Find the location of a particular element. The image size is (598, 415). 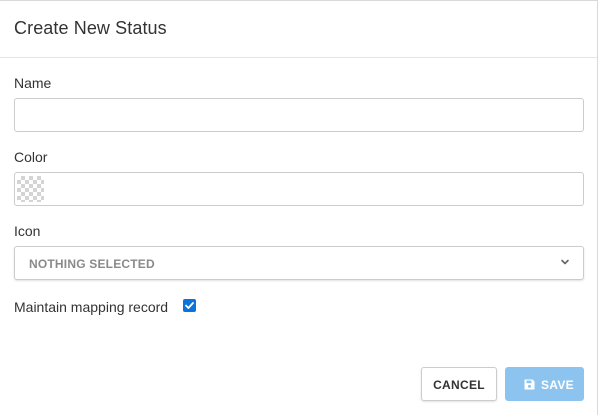

icon-label: Icon is located at coordinates (27, 231).